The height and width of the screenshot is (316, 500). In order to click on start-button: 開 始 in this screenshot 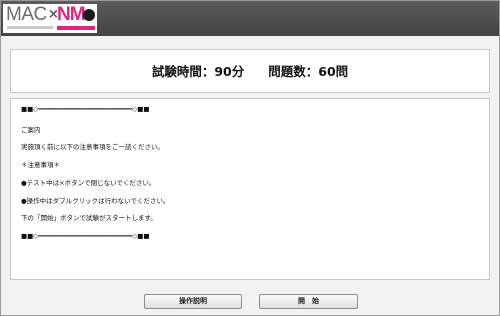, I will do `click(308, 301)`.